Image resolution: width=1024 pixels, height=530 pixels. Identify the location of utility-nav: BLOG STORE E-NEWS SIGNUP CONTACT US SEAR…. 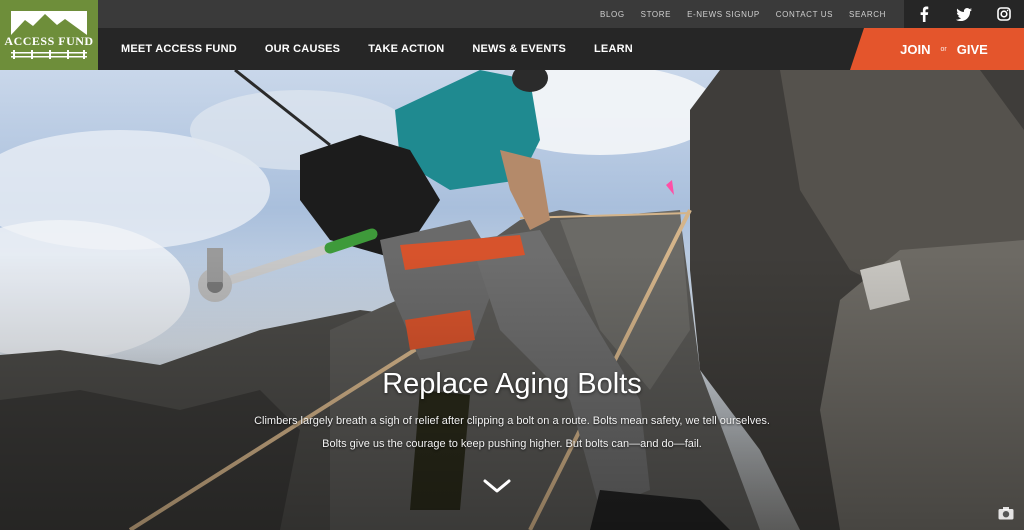
(743, 14).